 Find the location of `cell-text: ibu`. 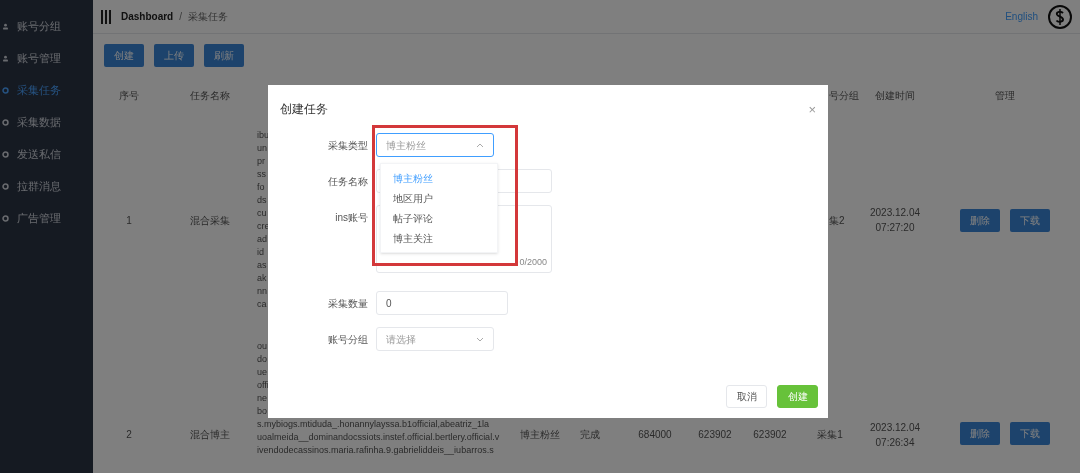

cell-text: ibu is located at coordinates (263, 135).